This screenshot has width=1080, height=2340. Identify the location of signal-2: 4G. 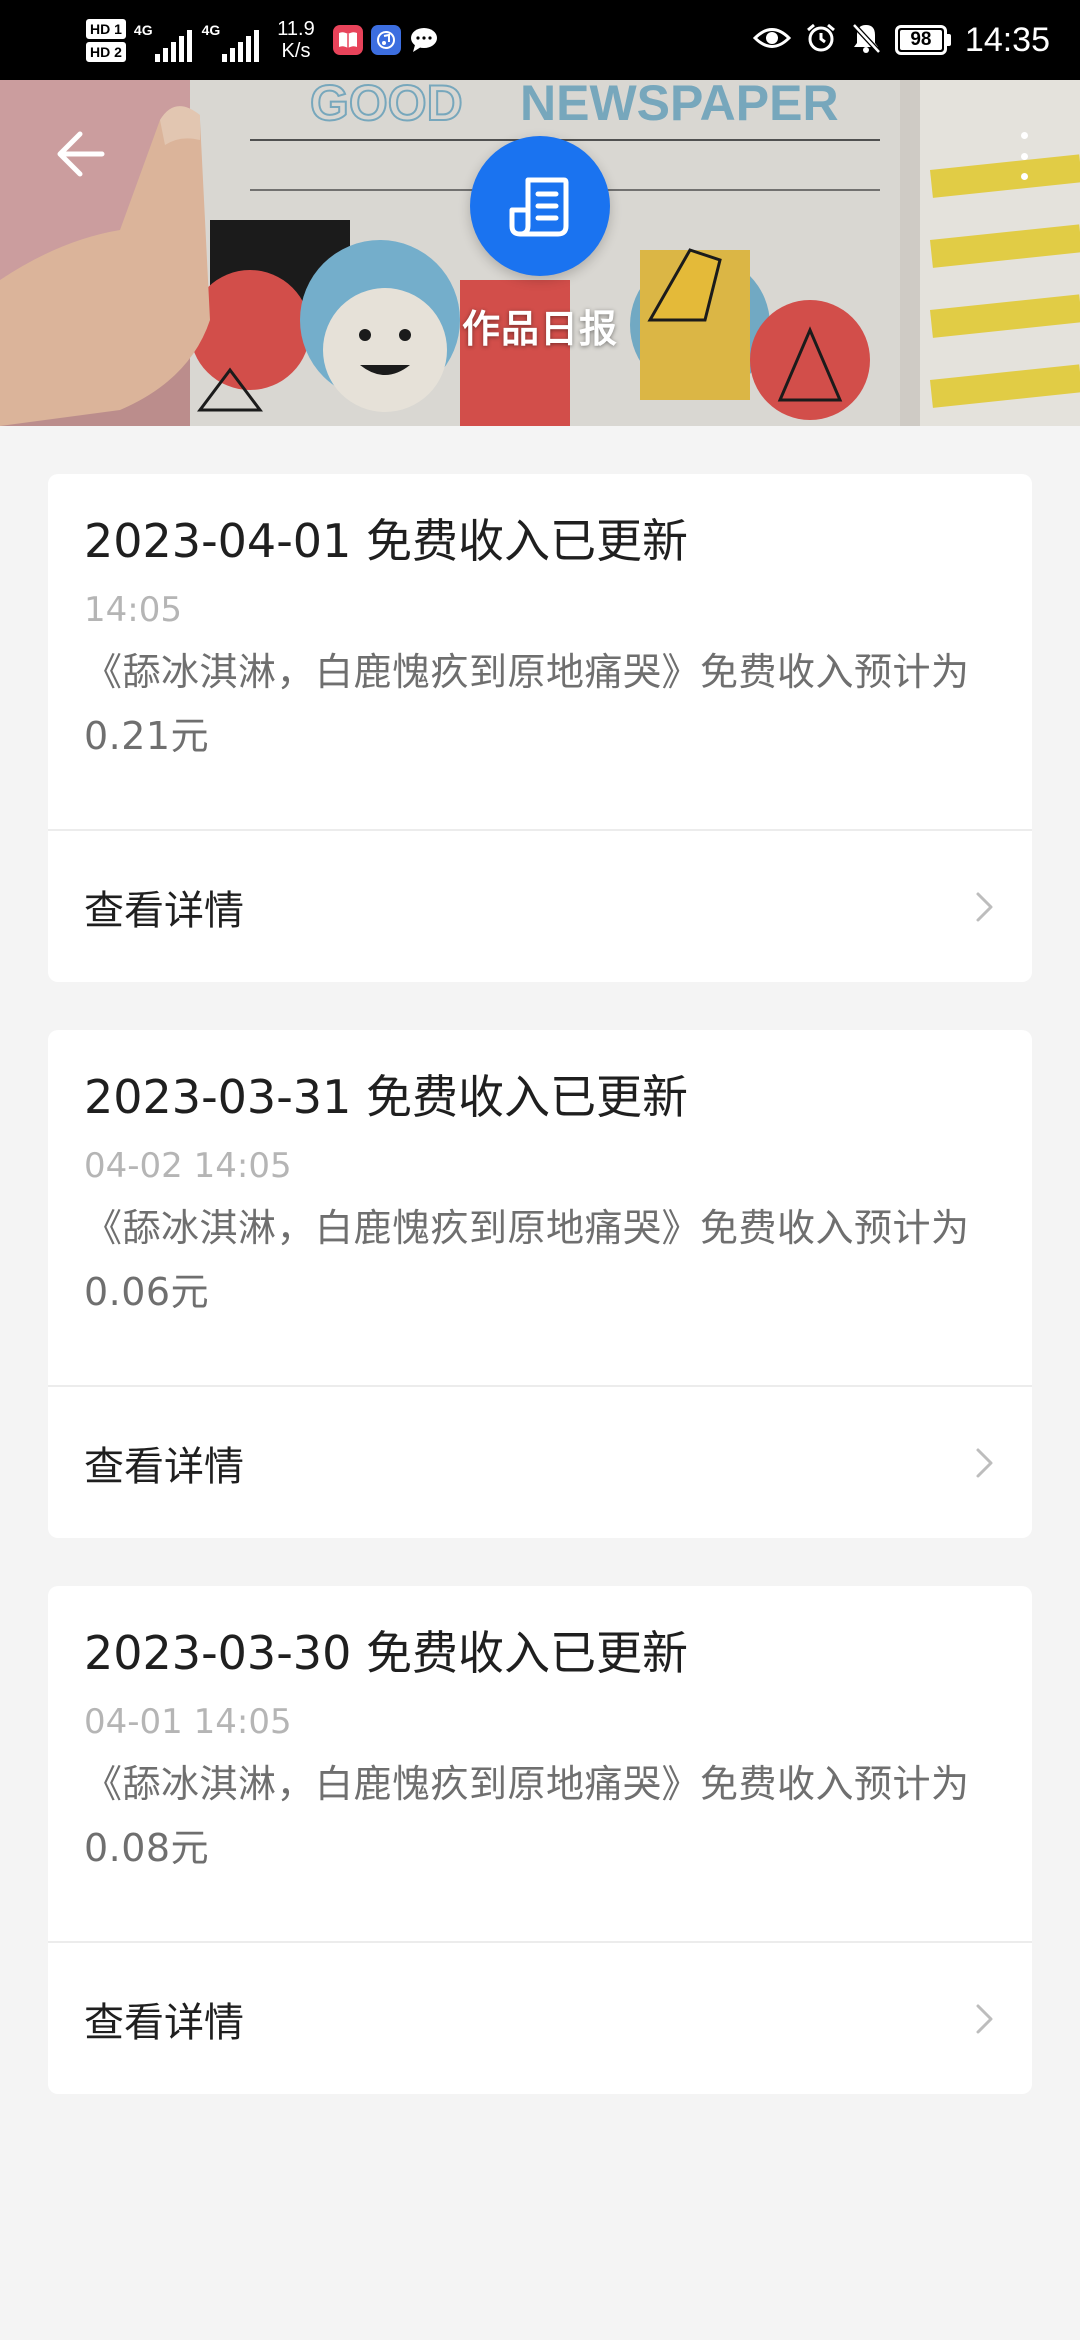
(231, 40).